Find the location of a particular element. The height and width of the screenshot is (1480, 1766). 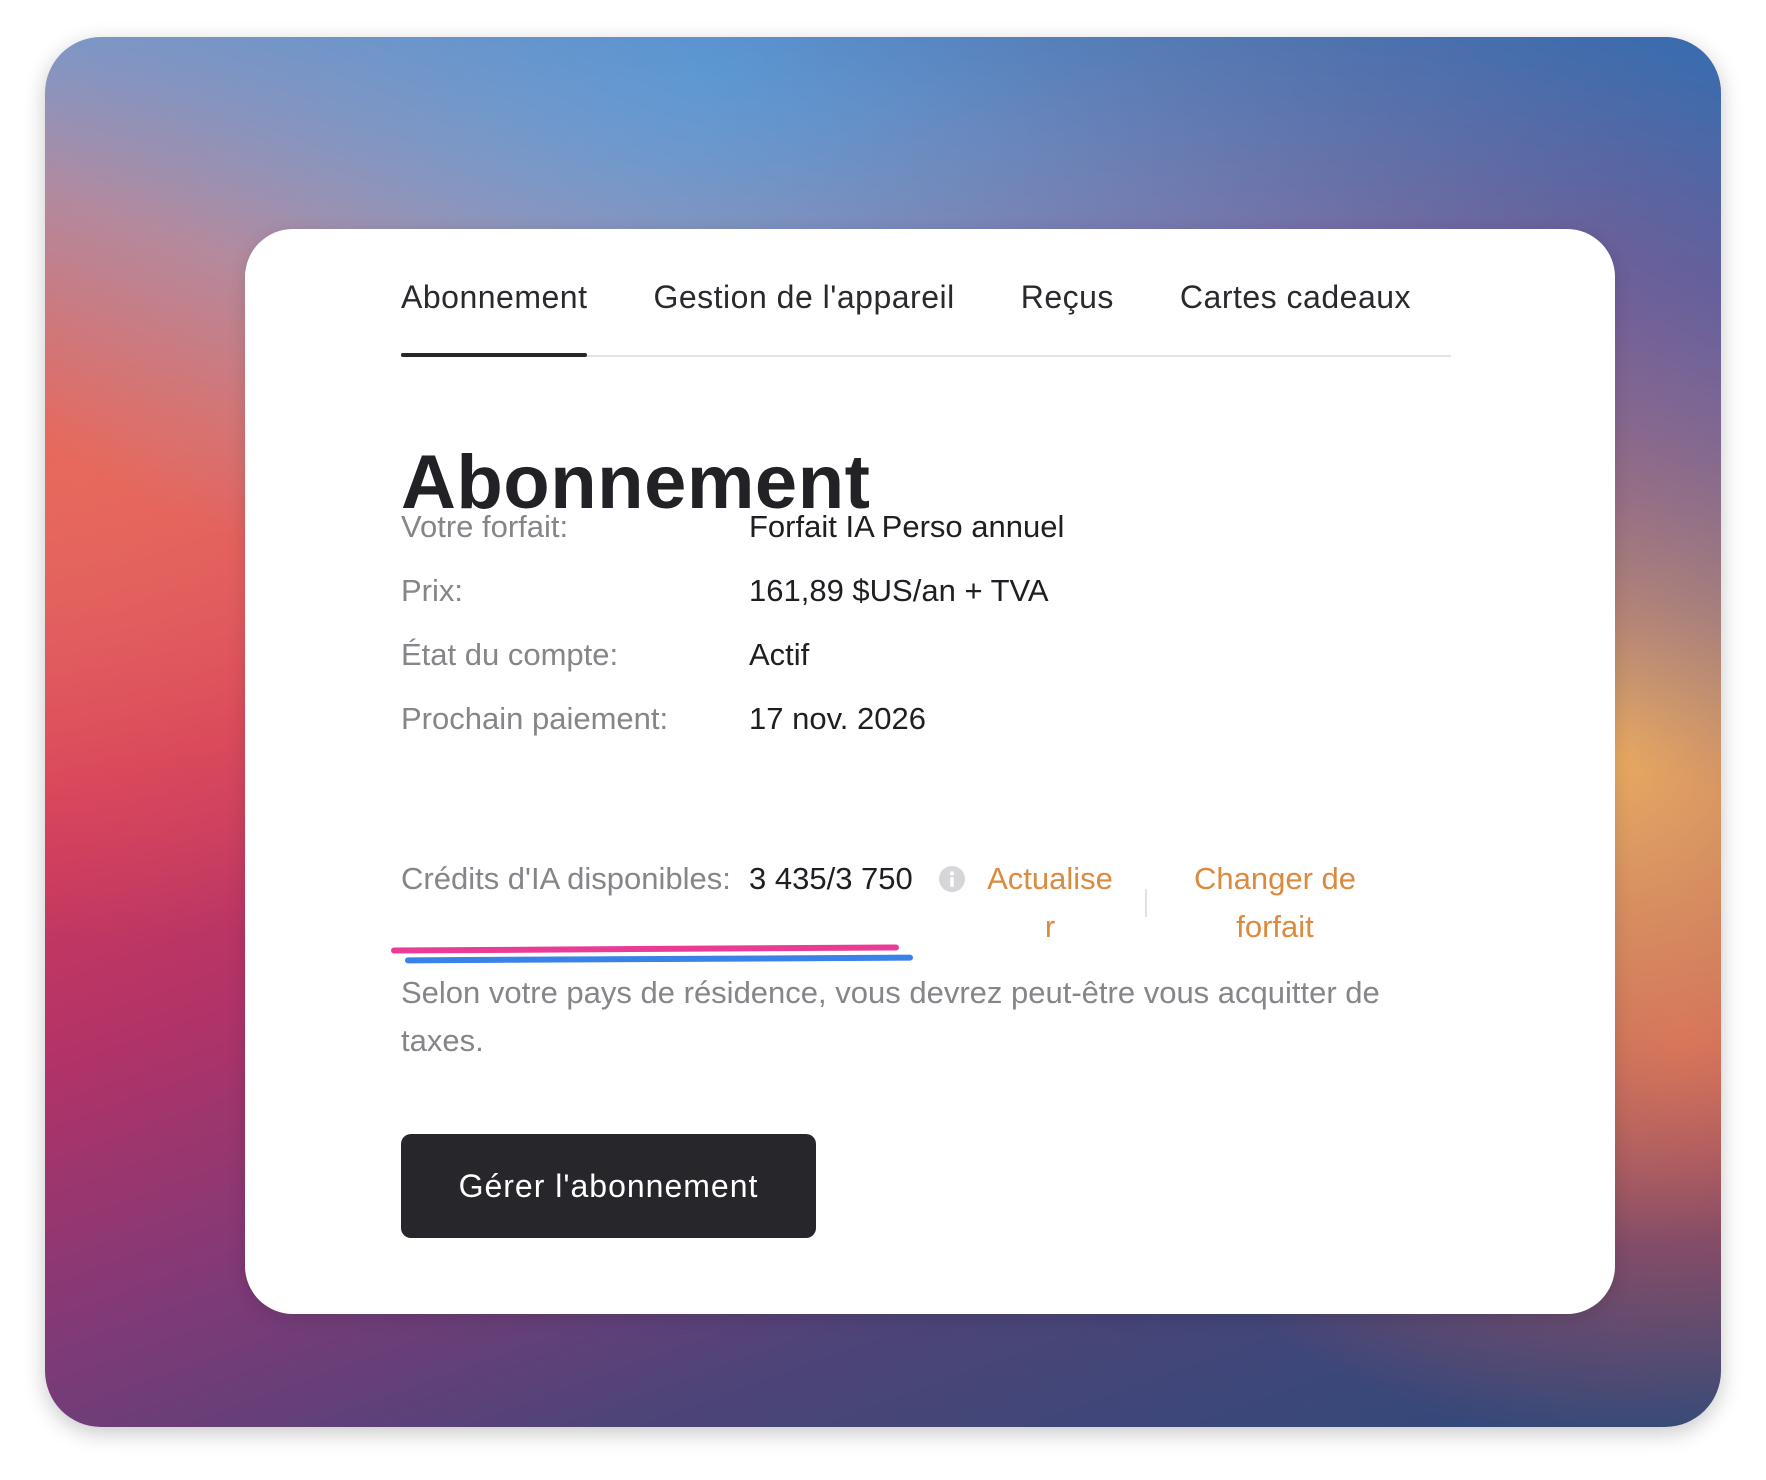

credits-value: 3 435/3 750 is located at coordinates (831, 878).